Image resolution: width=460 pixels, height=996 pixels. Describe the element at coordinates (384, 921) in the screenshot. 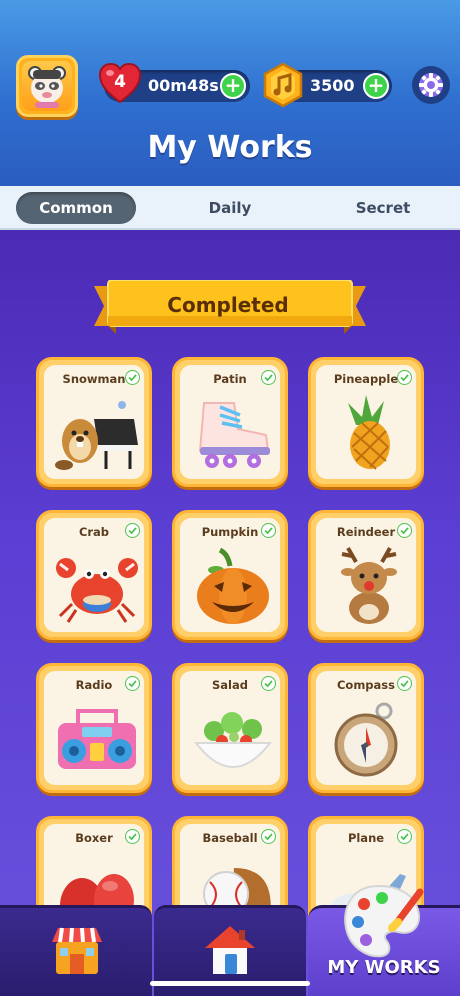

I see `palette-icon` at that location.